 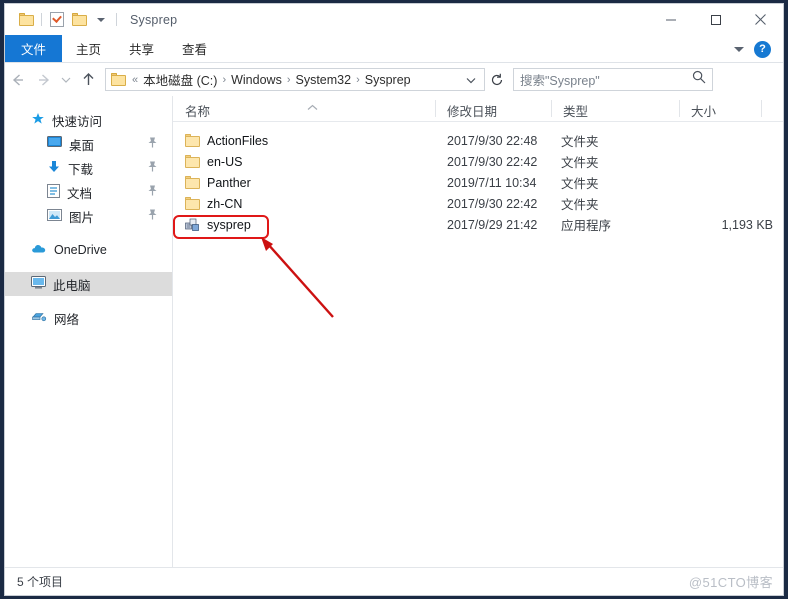 I want to click on sidebar-label: 文档, so click(x=80, y=193).